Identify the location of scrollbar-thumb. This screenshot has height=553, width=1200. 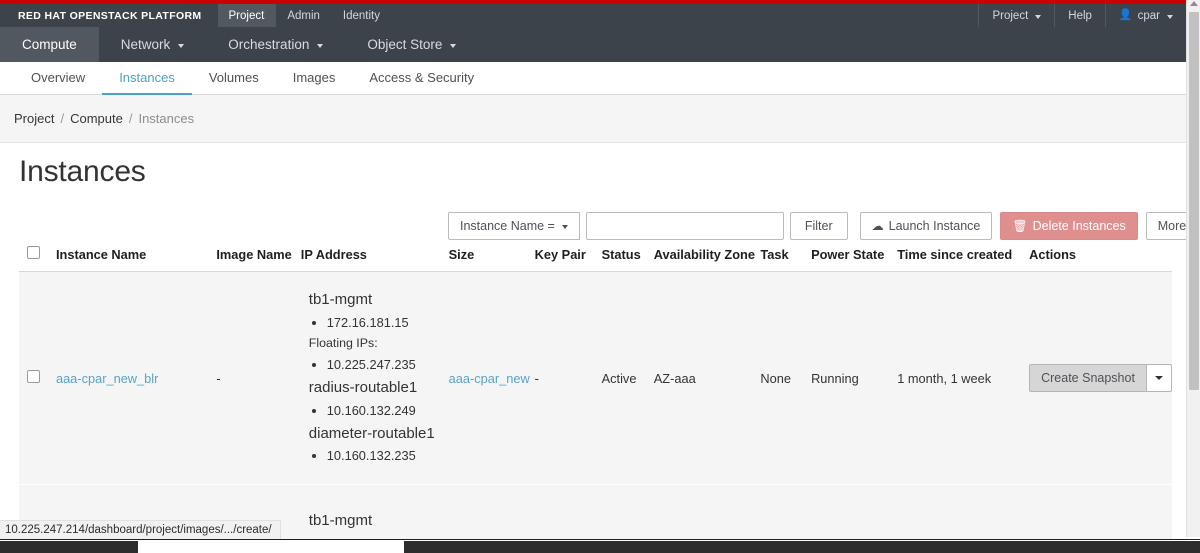
(1194, 201).